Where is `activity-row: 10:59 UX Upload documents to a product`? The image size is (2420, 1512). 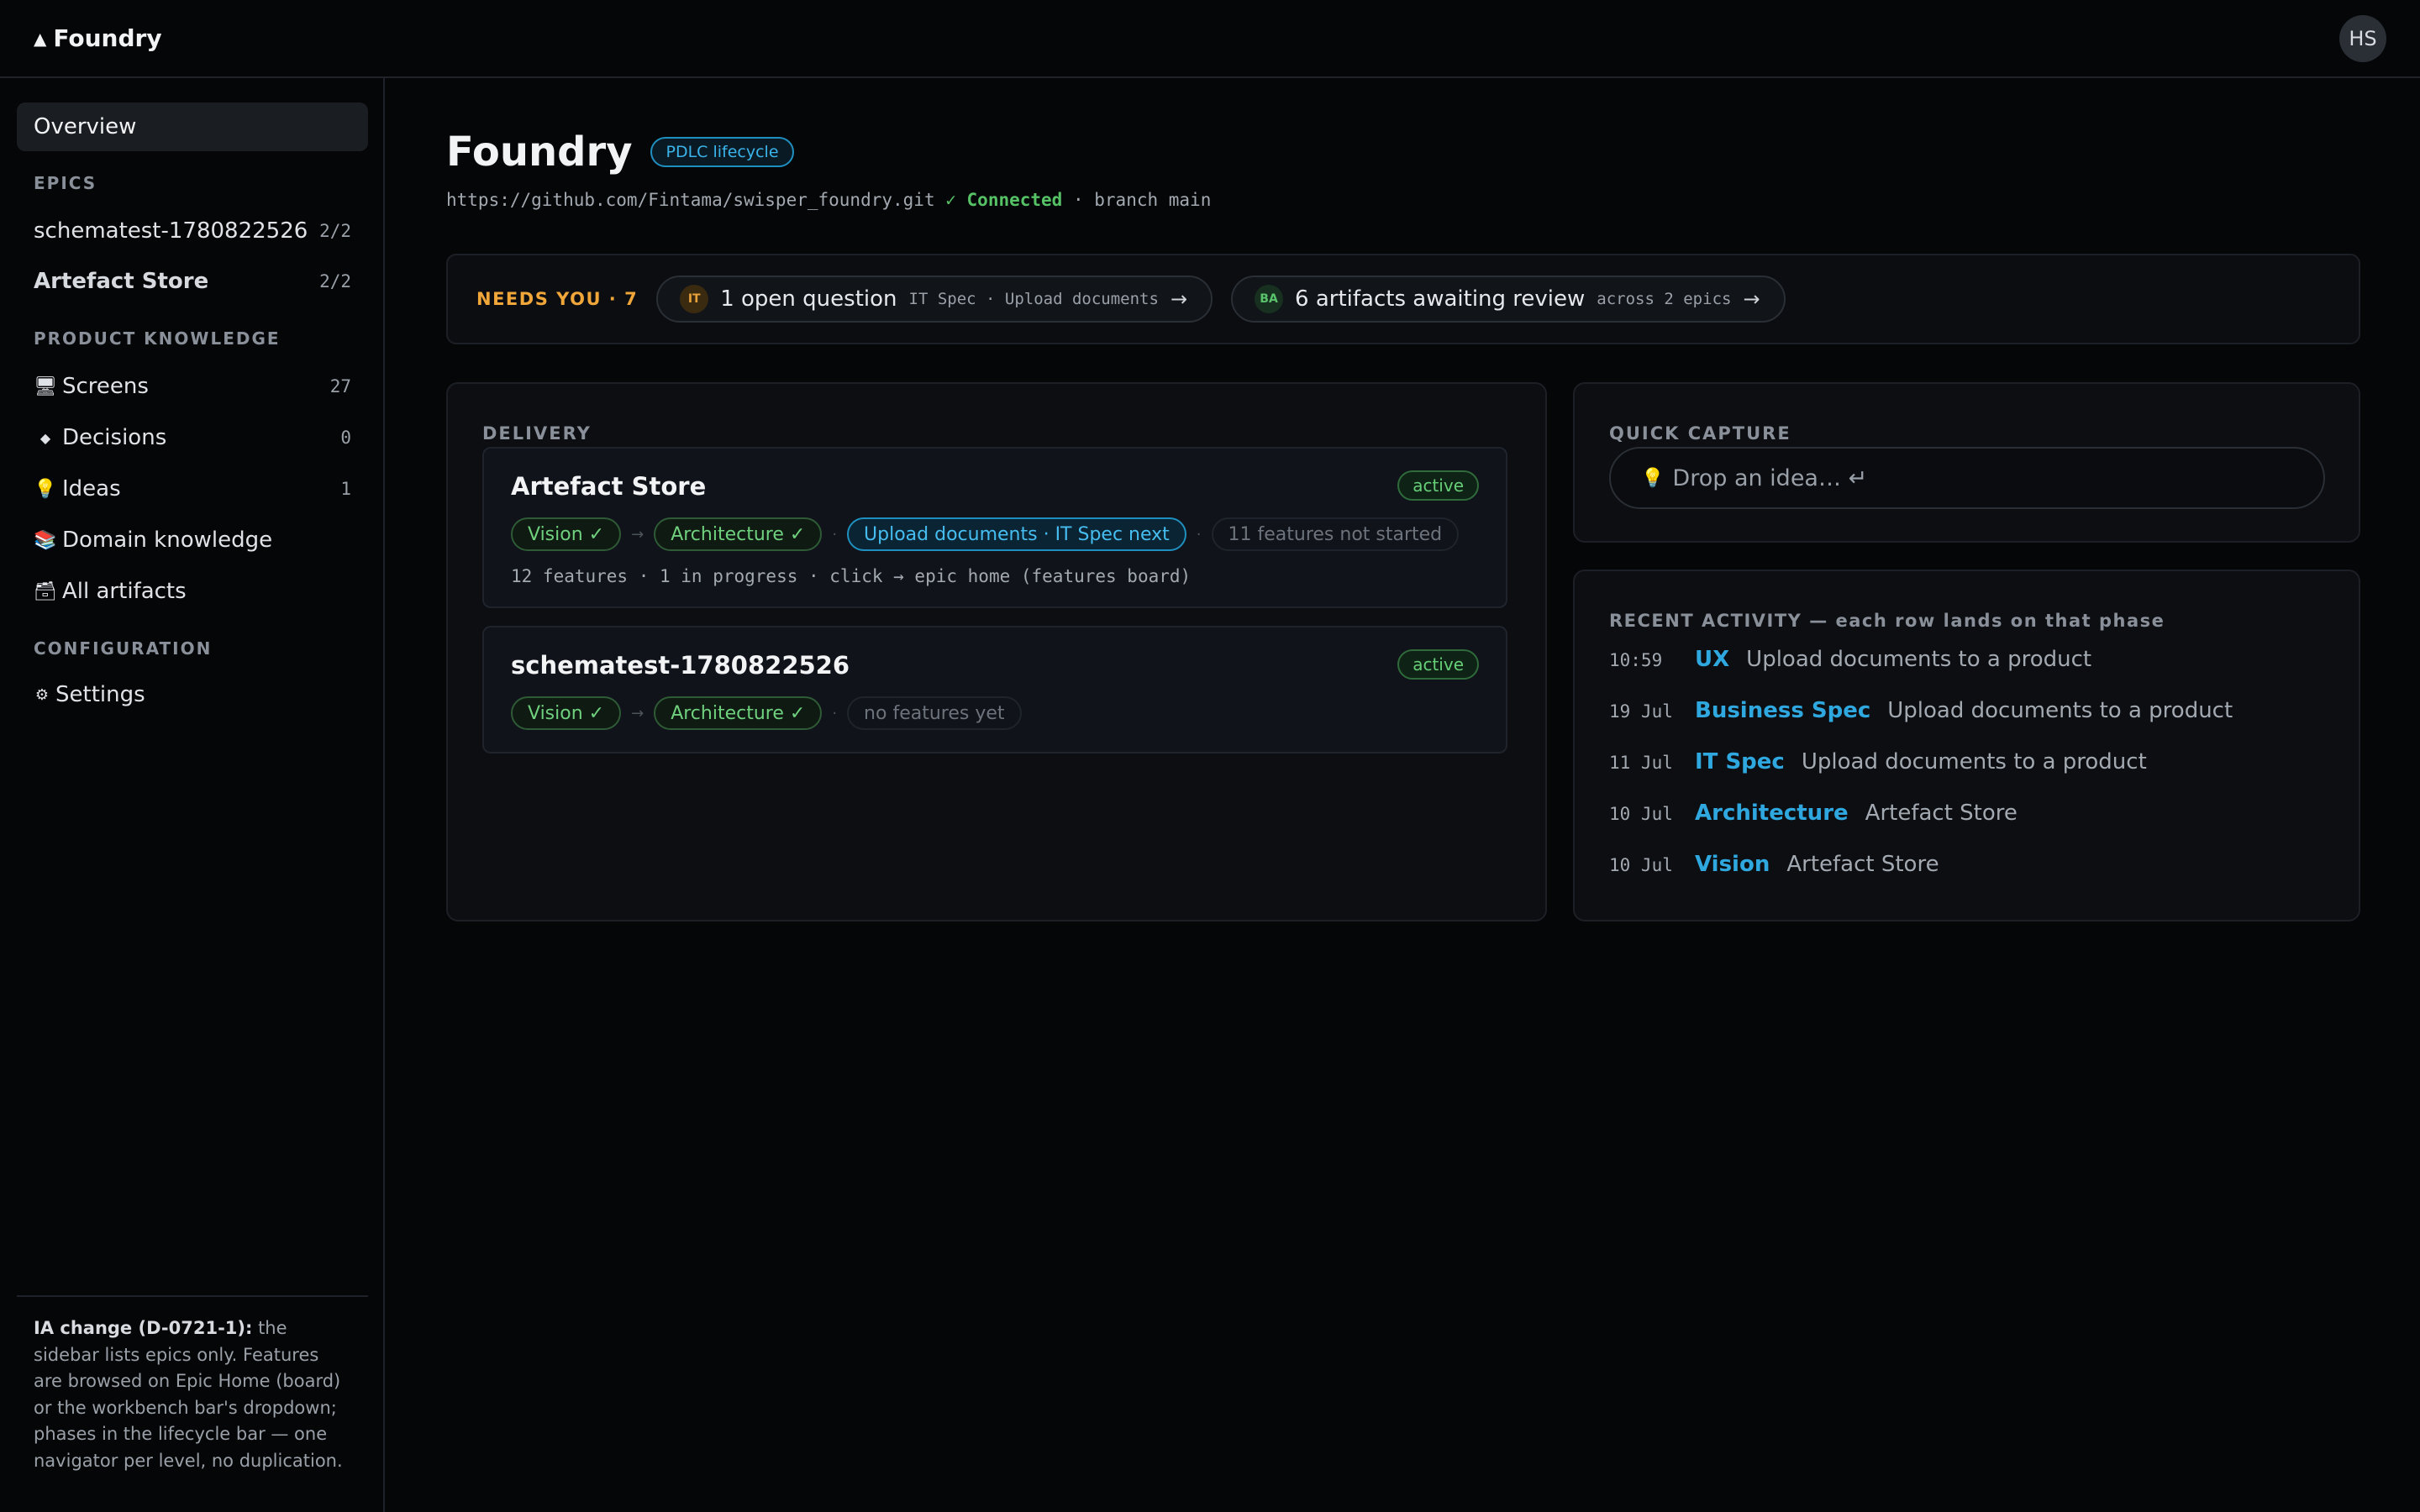 activity-row: 10:59 UX Upload documents to a product is located at coordinates (1850, 659).